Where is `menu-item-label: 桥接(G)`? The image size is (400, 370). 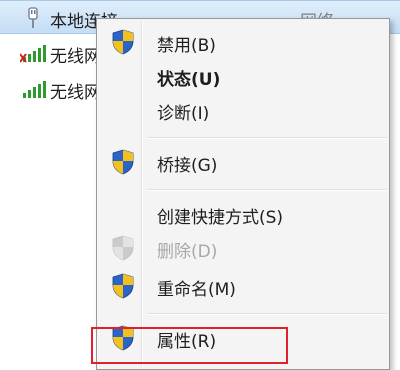 menu-item-label: 桥接(G) is located at coordinates (187, 166).